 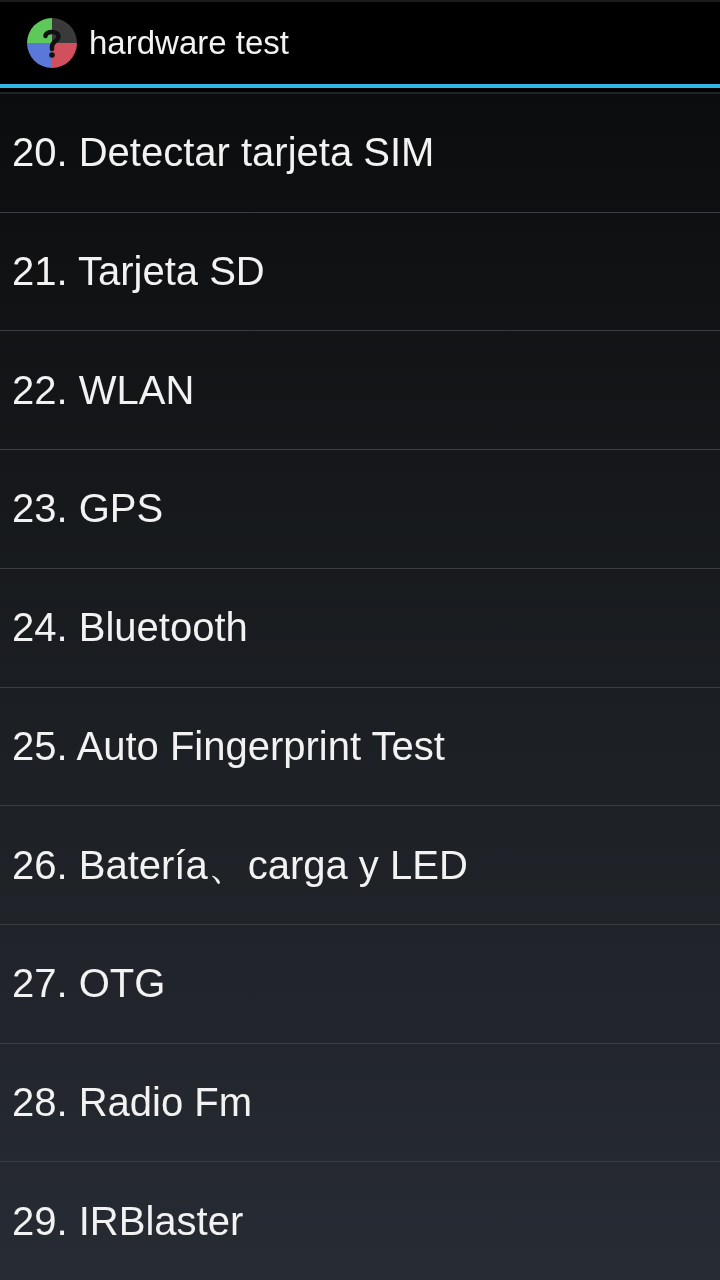 I want to click on test-list-item: 25. Auto Fingerprint Test, so click(x=360, y=747).